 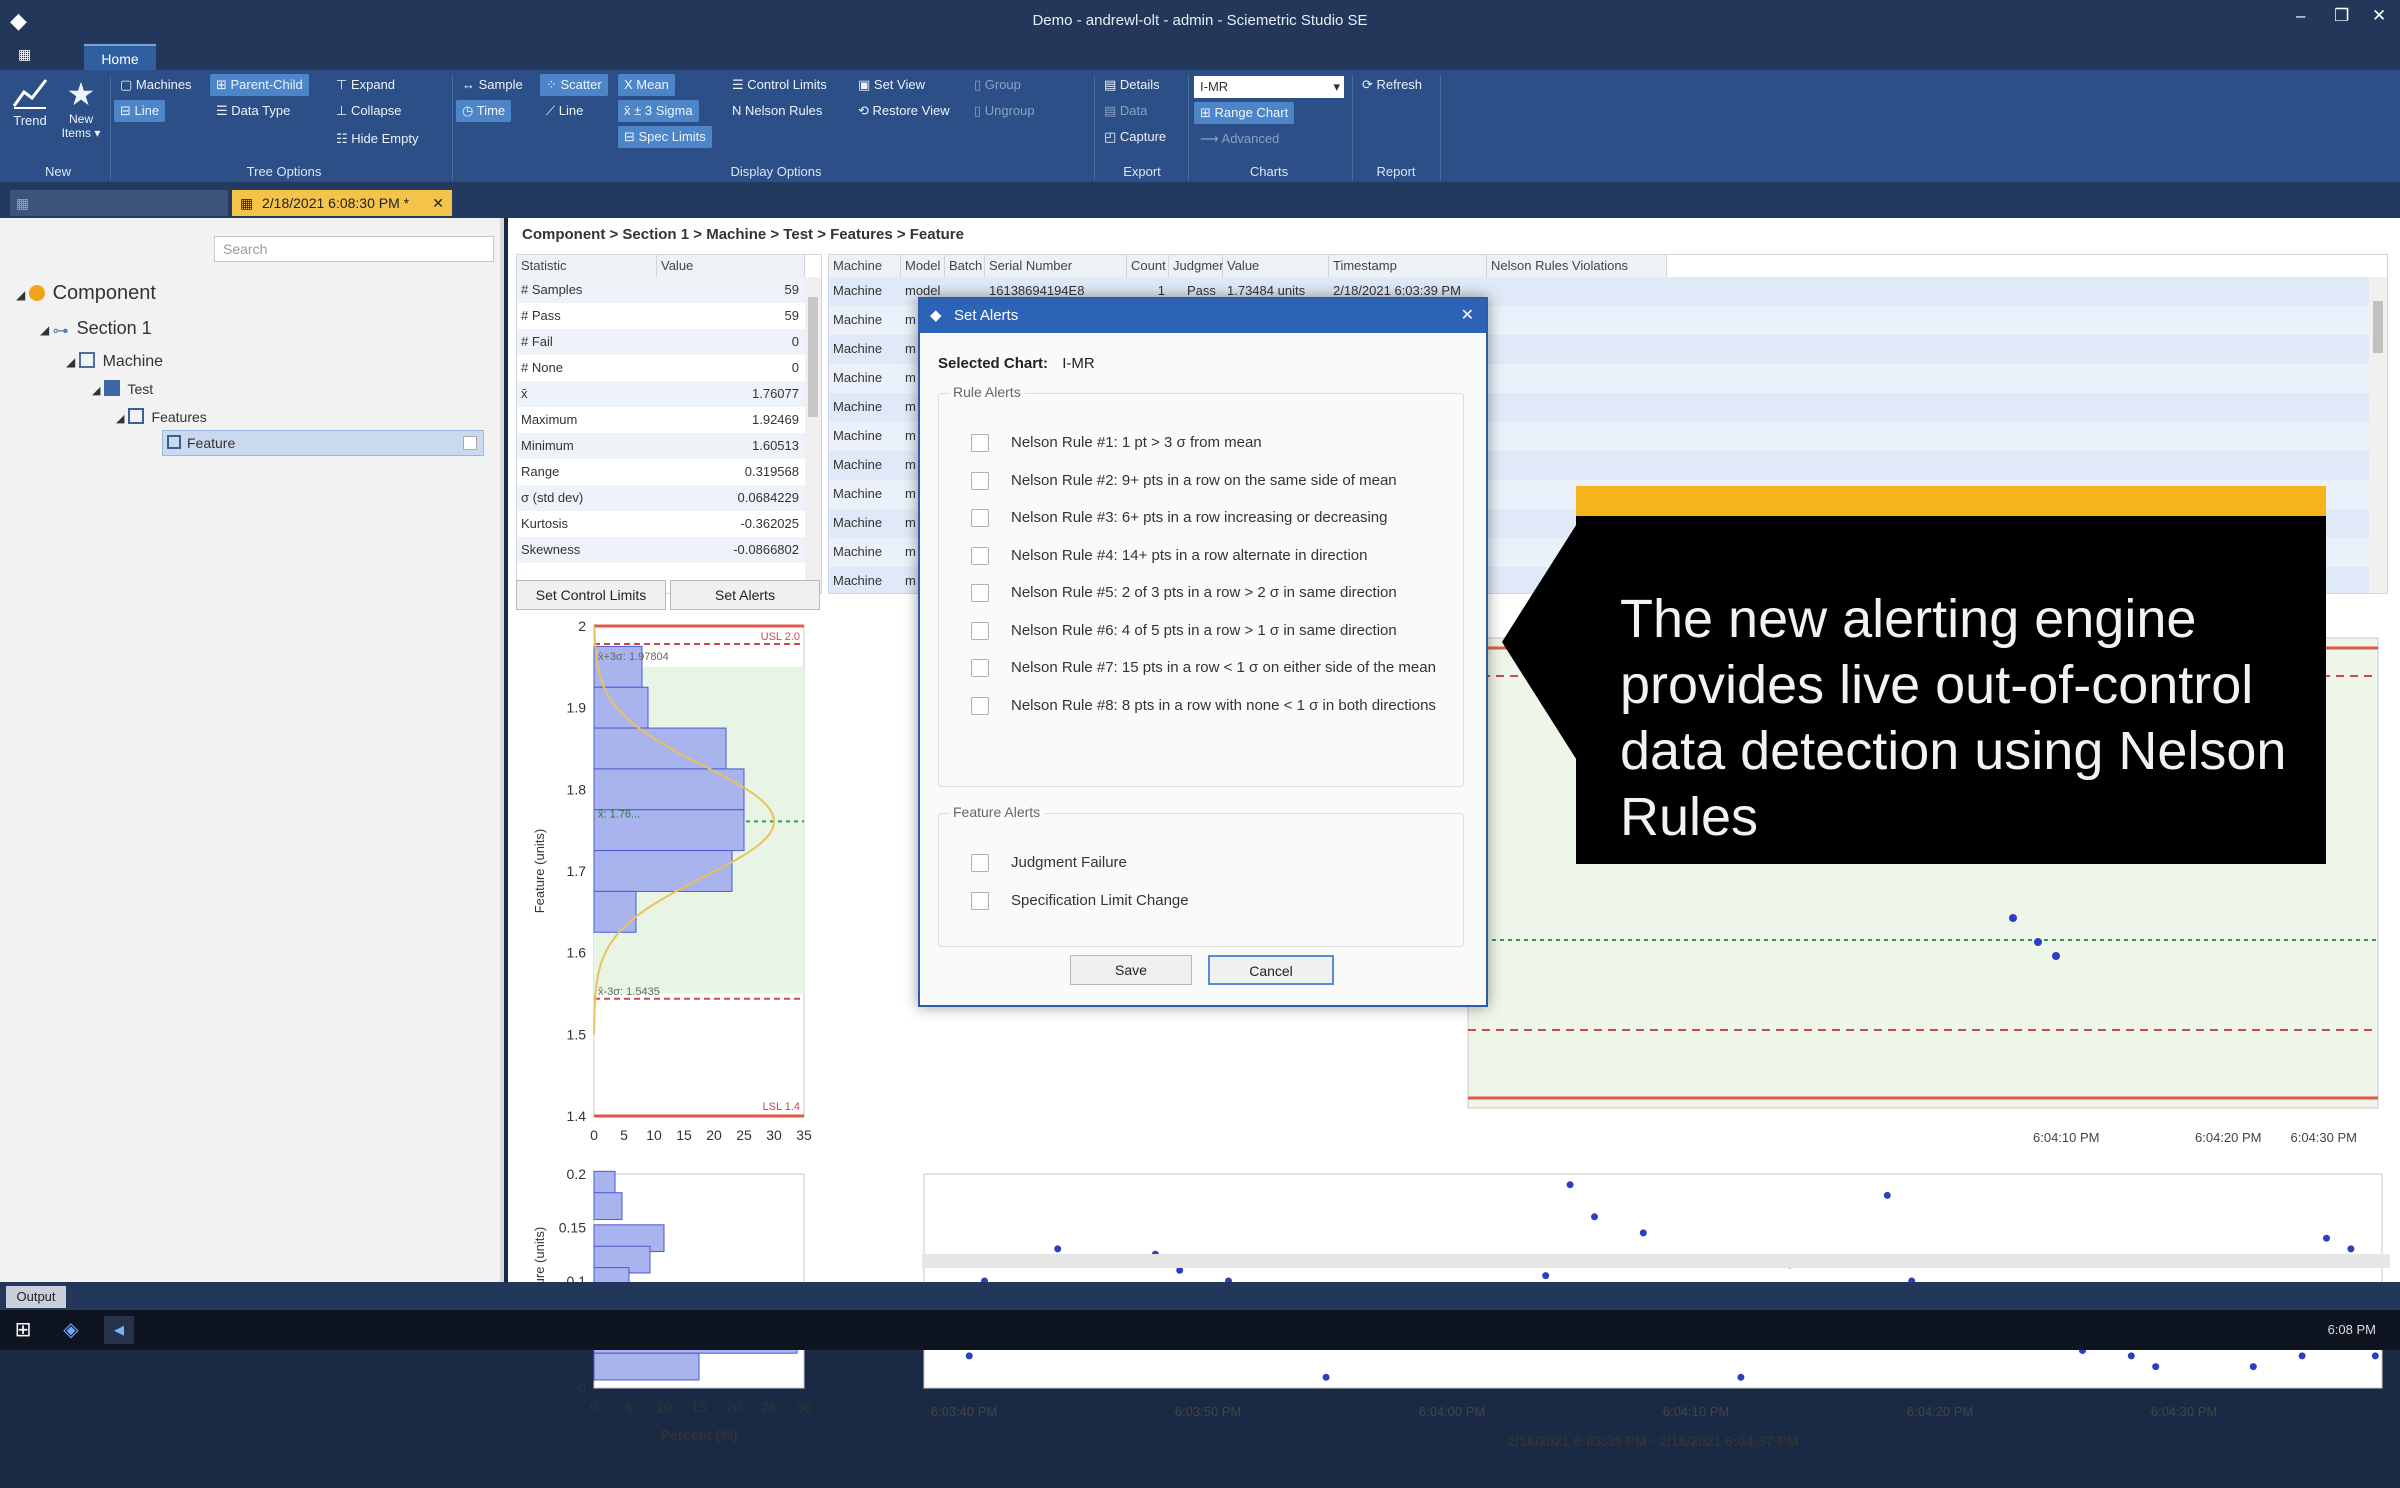 I want to click on tree-node-component: ◢ Component, so click(x=86, y=293).